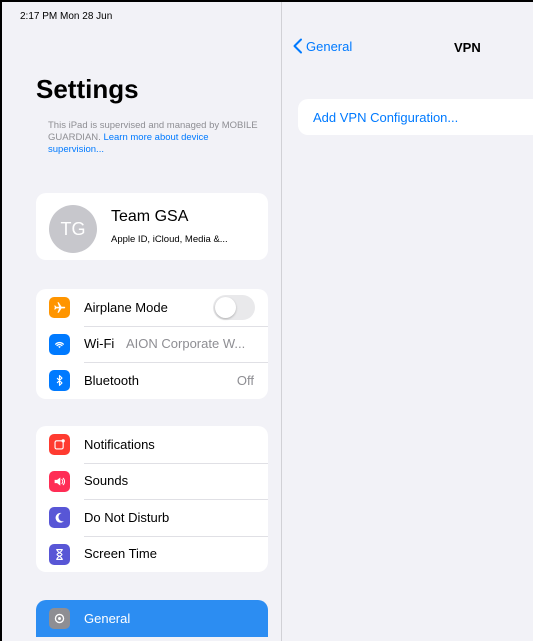  What do you see at coordinates (59, 344) in the screenshot?
I see `wifi-icon` at bounding box center [59, 344].